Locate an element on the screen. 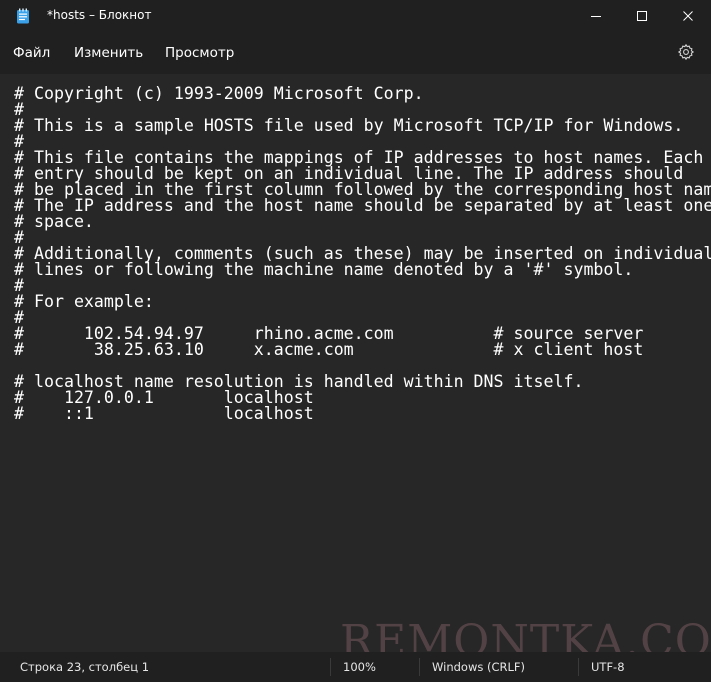 The width and height of the screenshot is (711, 682). zoom-level: 100% is located at coordinates (359, 667).